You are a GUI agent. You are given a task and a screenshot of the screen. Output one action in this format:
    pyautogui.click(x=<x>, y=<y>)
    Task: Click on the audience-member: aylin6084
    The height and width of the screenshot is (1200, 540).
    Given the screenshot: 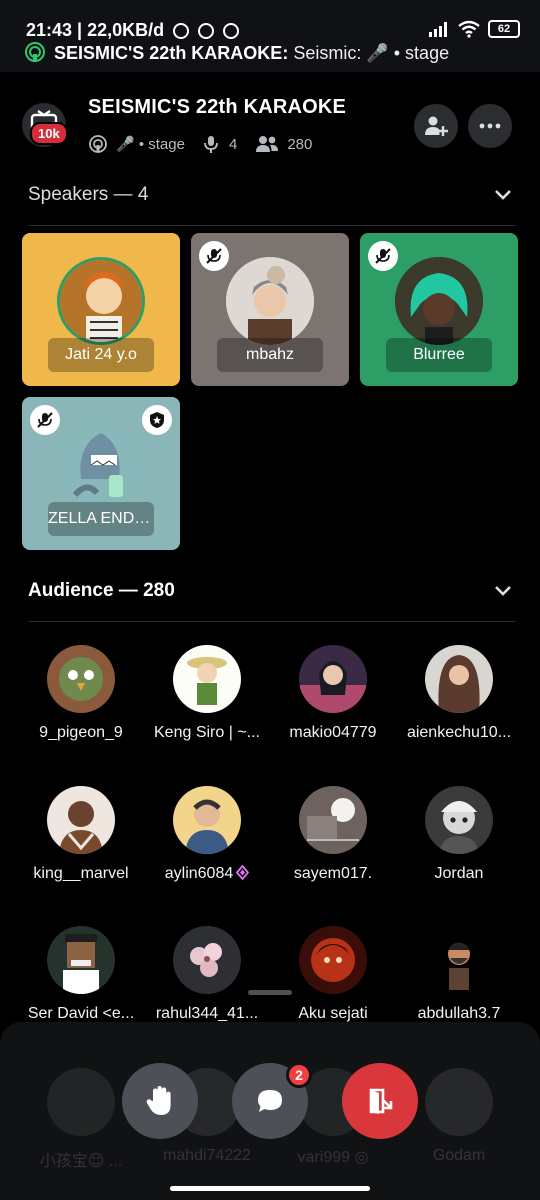 What is the action you would take?
    pyautogui.click(x=207, y=834)
    